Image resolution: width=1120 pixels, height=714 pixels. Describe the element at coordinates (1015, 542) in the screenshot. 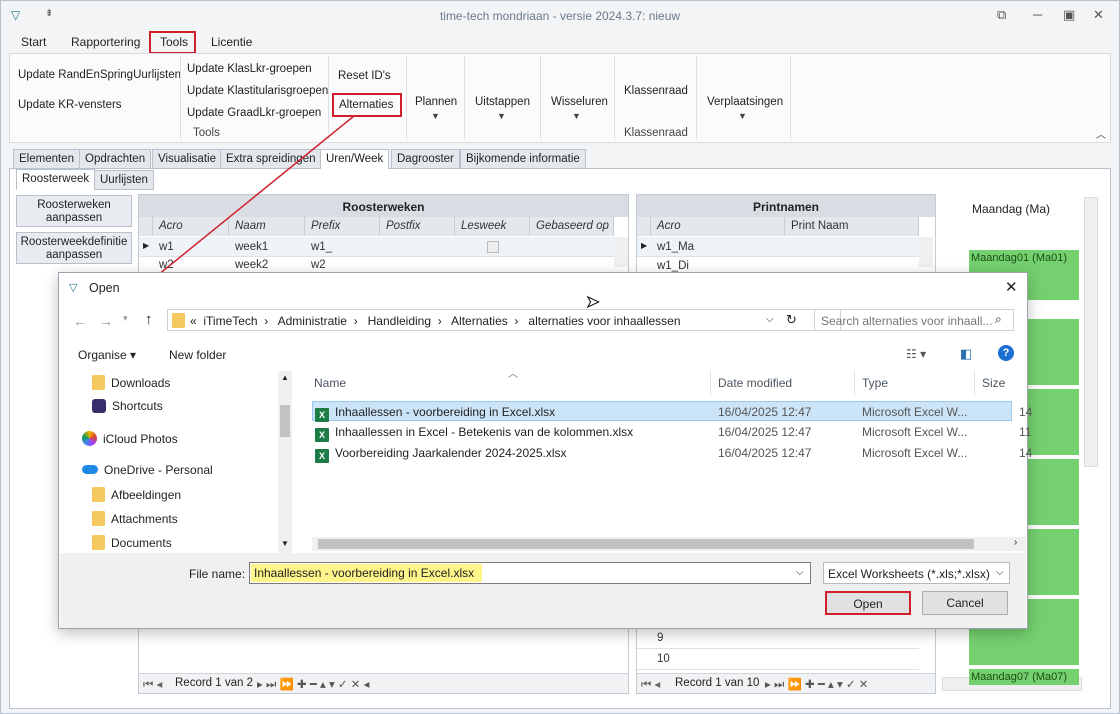

I see `scroll-right-icon: ›` at that location.